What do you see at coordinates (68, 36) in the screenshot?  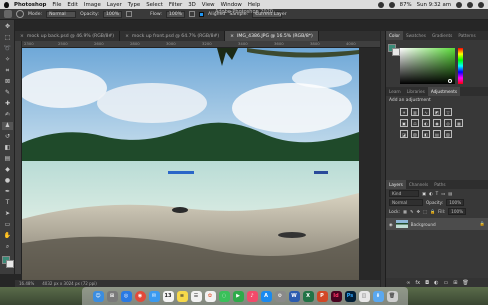 I see `tab-mock-up-back: × mock up back.psd @ 46.9% (RGB/8#)` at bounding box center [68, 36].